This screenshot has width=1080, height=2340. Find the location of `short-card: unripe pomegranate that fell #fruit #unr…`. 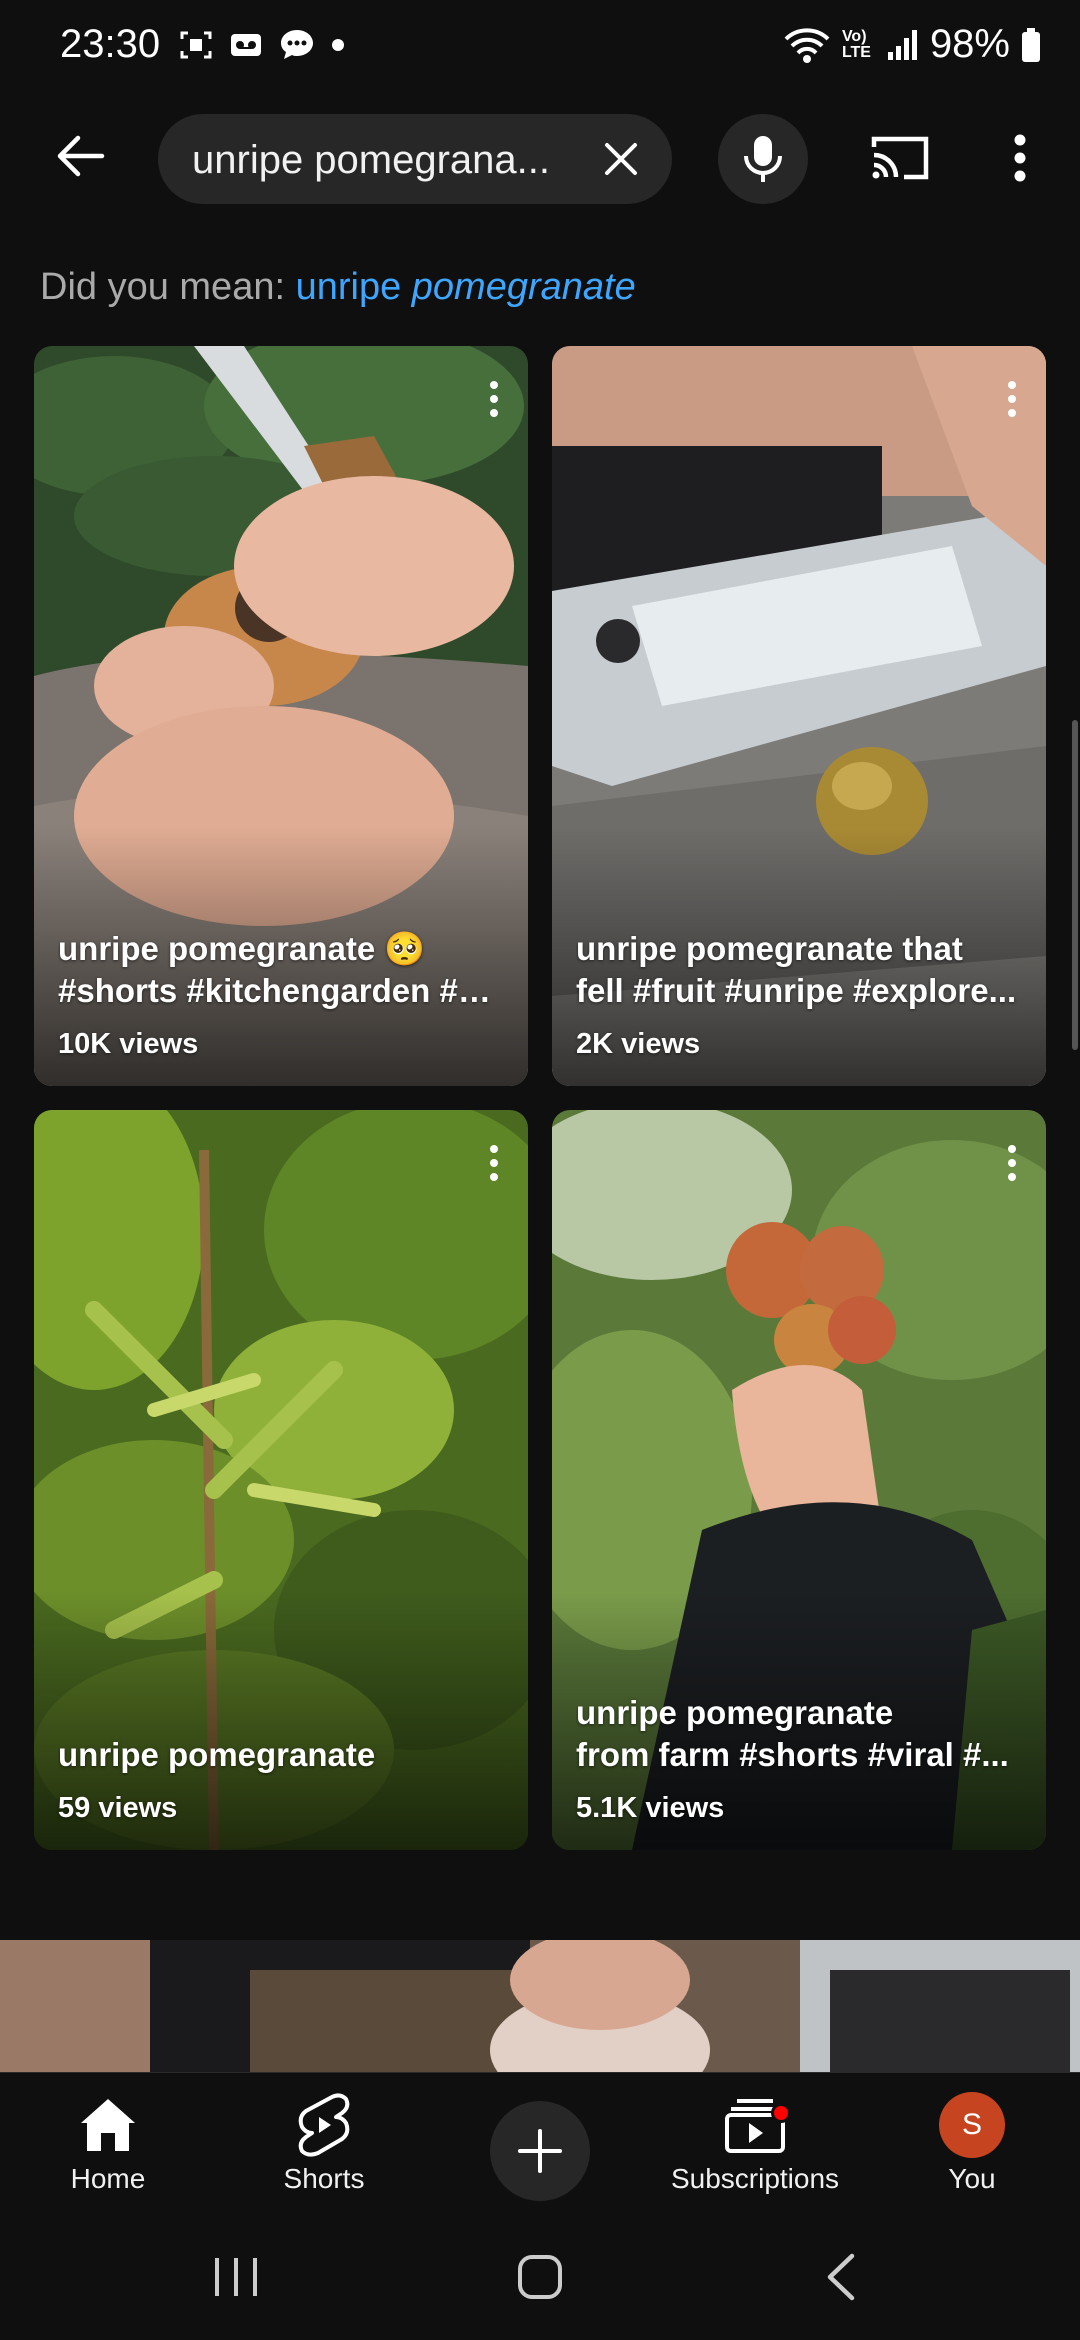

short-card: unripe pomegranate that fell #fruit #unr… is located at coordinates (799, 716).